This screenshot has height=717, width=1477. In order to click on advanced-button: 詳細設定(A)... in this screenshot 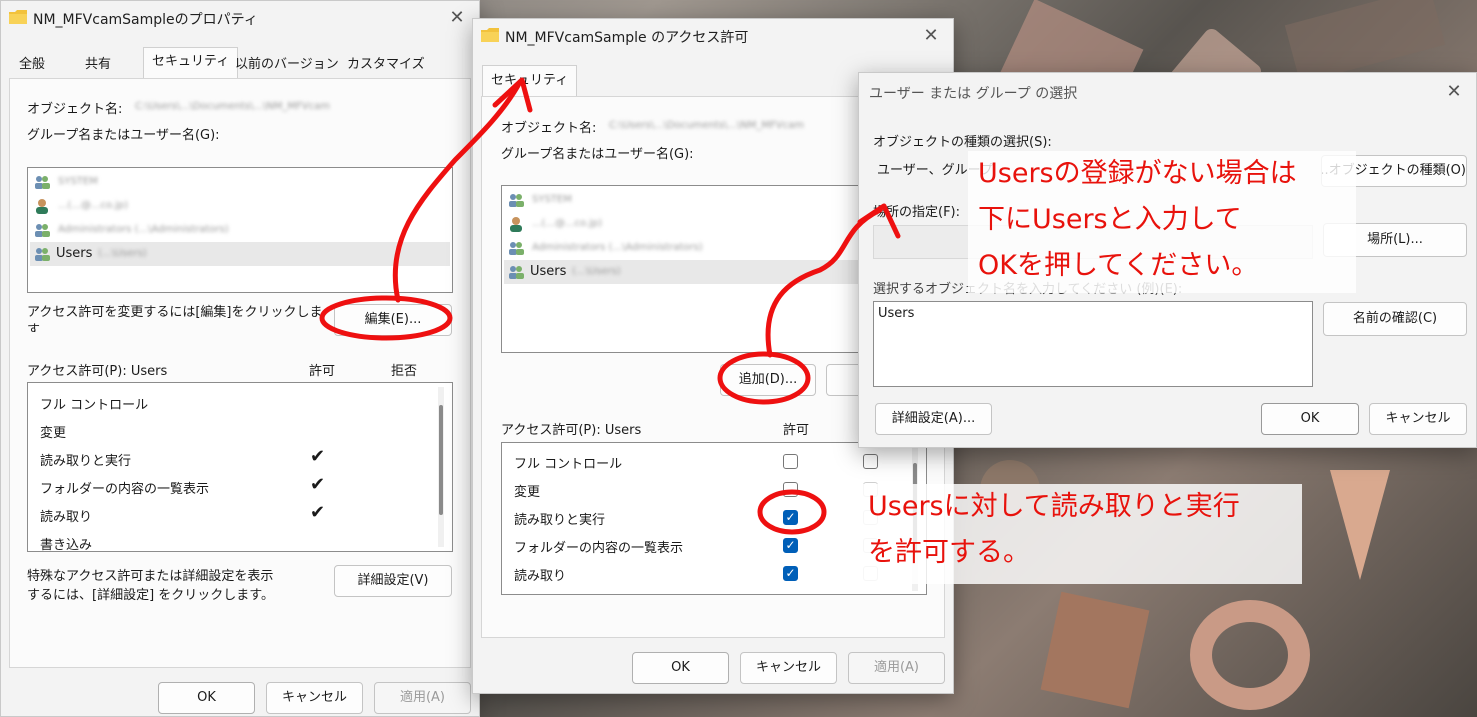, I will do `click(933, 419)`.